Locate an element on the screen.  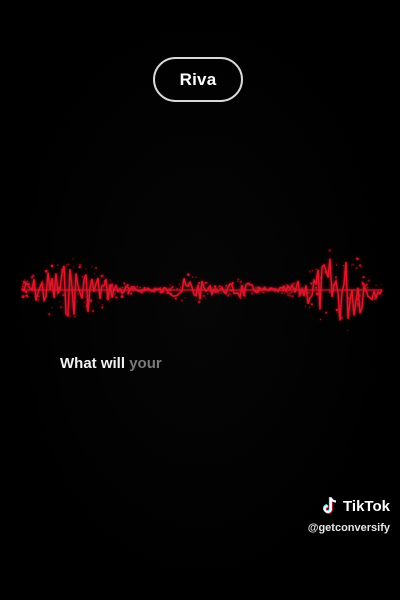
tiktok-watermark: TikTok @getconversify is located at coordinates (349, 515).